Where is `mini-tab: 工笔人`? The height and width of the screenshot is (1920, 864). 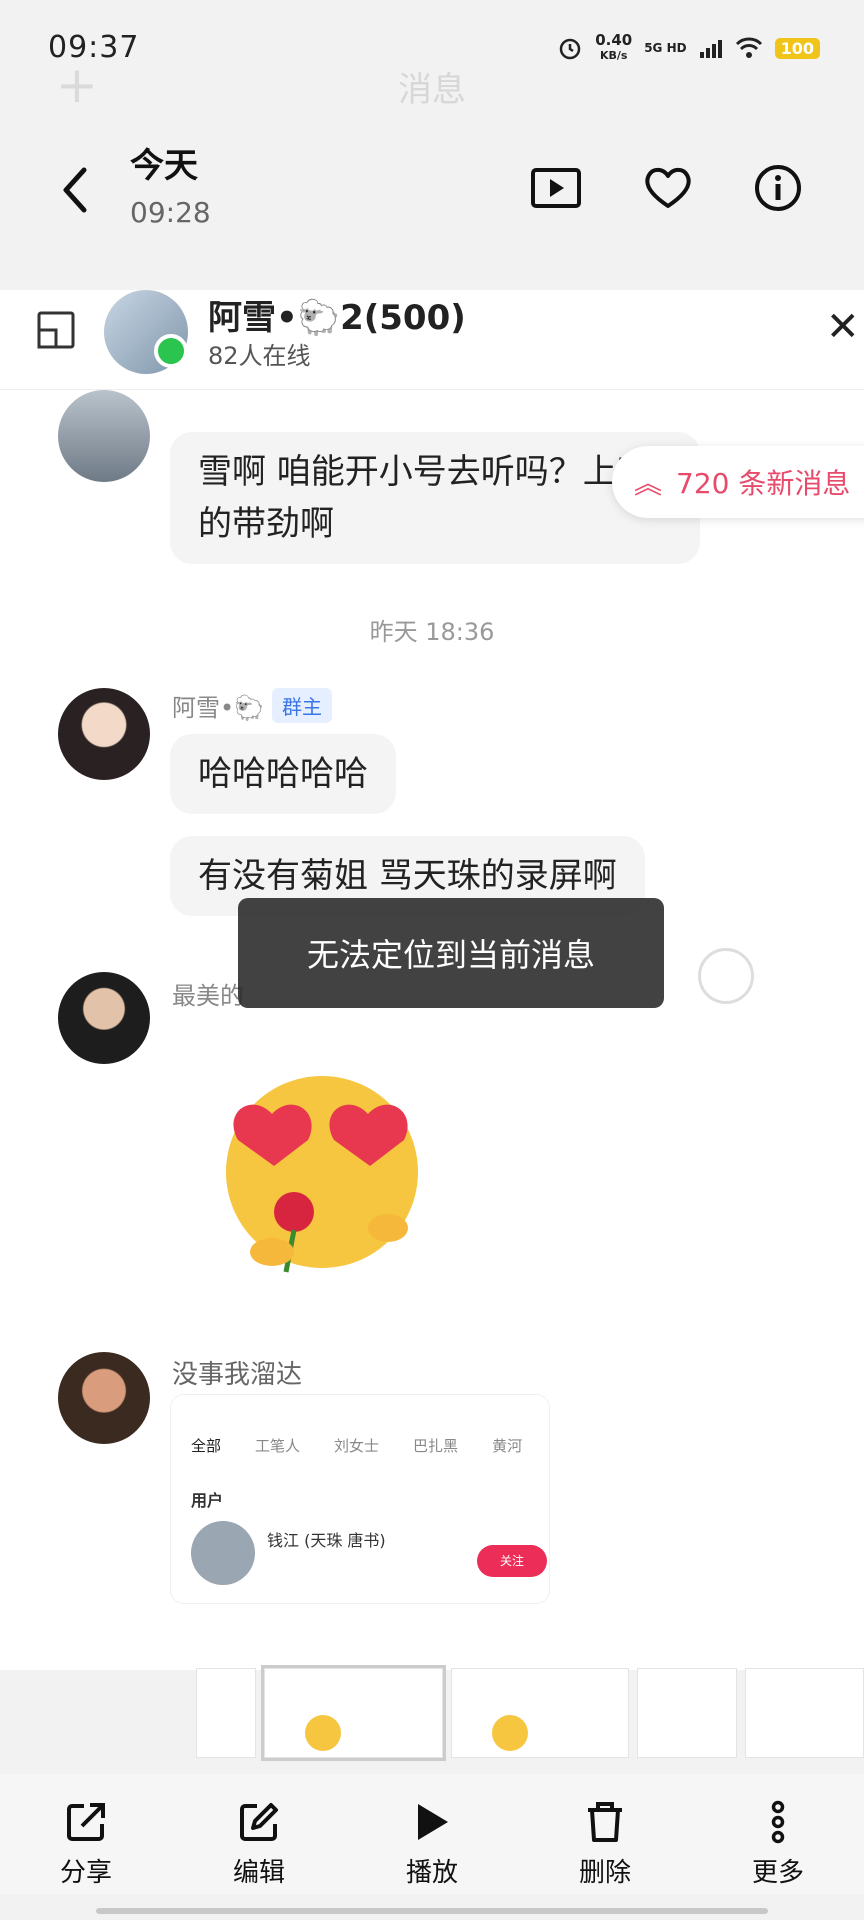 mini-tab: 工笔人 is located at coordinates (278, 1446).